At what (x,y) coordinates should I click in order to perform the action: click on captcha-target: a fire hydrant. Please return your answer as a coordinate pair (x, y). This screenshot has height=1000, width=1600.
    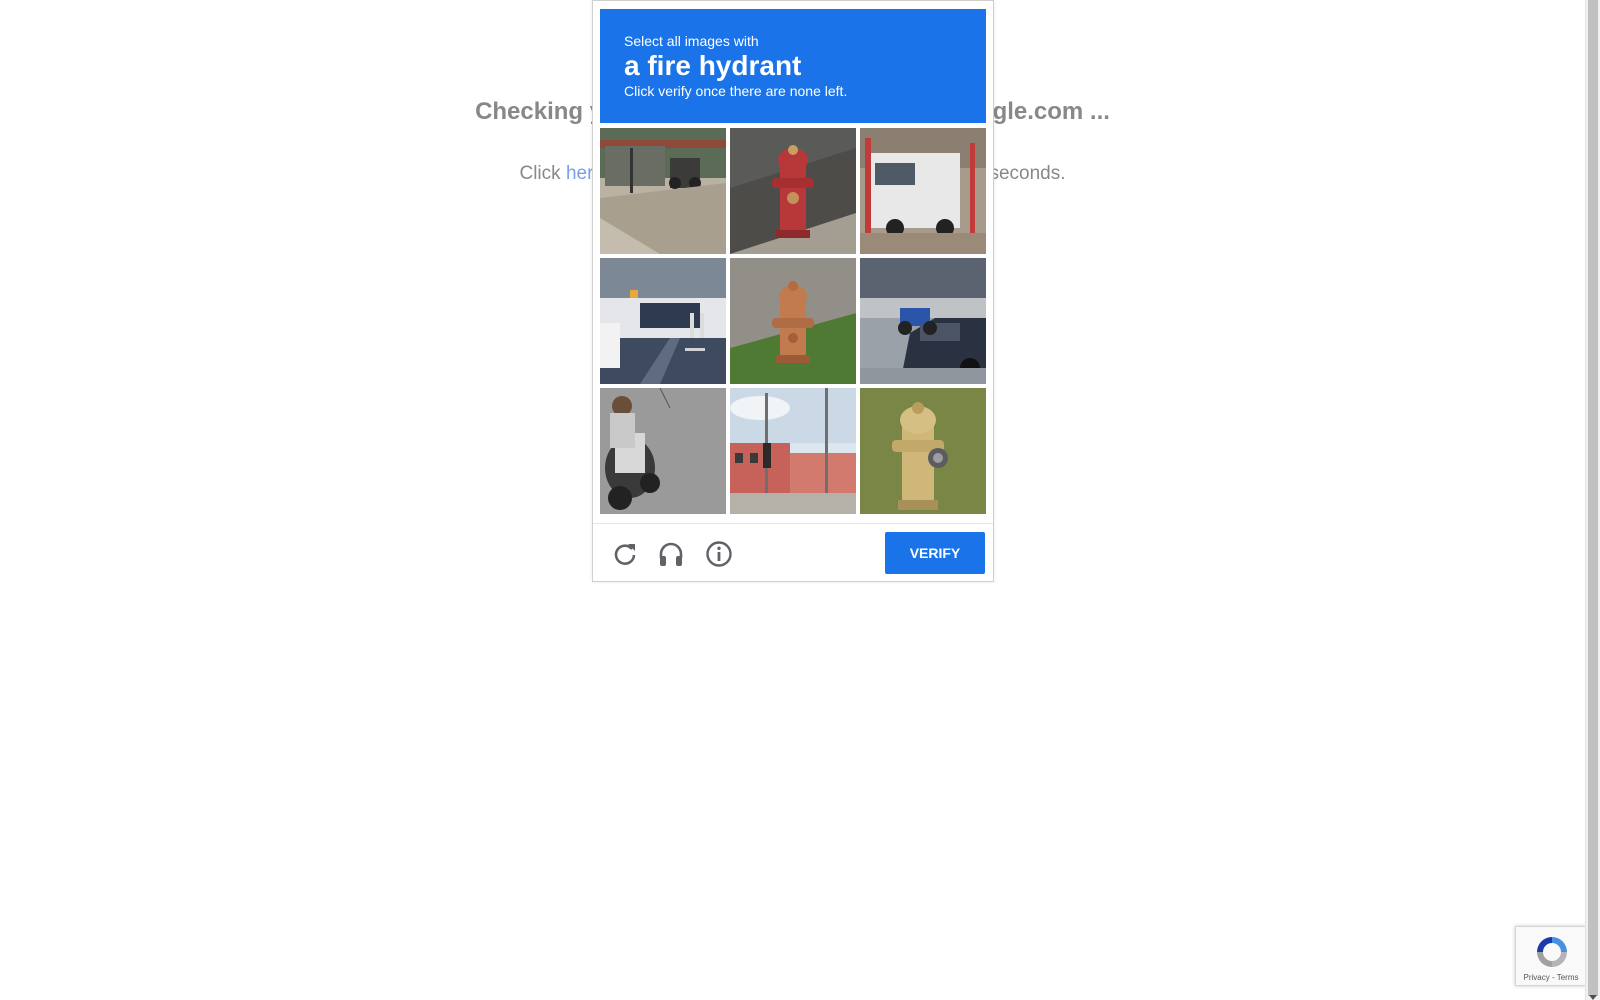
    Looking at the image, I should click on (713, 65).